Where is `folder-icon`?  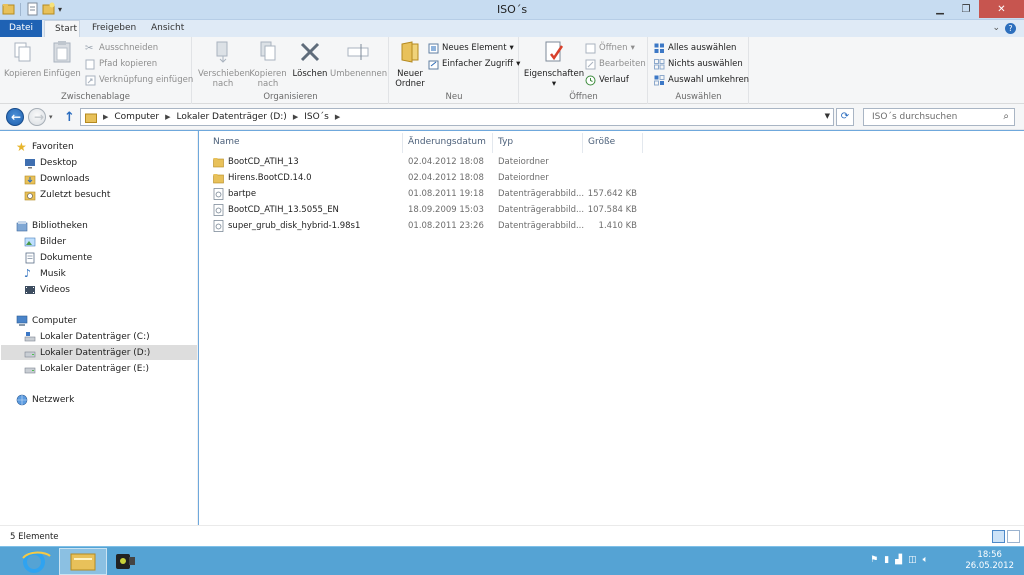 folder-icon is located at coordinates (91, 118).